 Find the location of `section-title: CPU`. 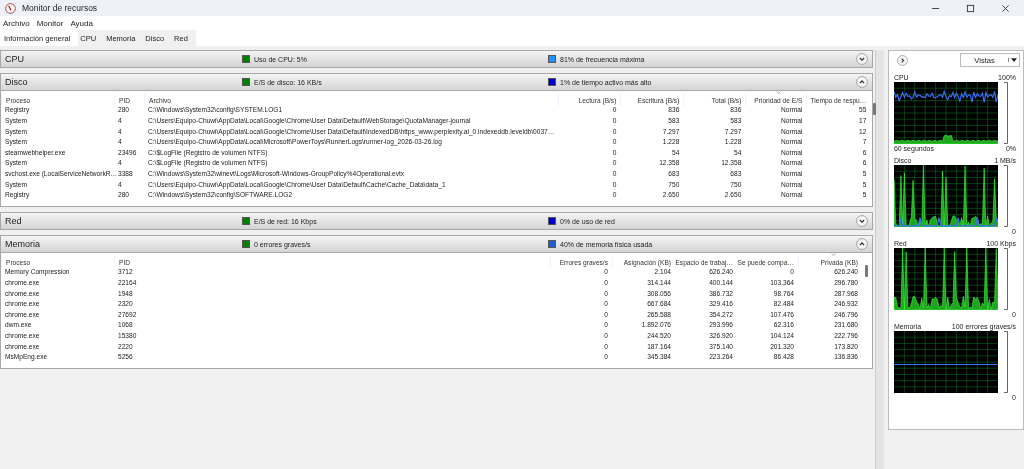

section-title: CPU is located at coordinates (15, 59).